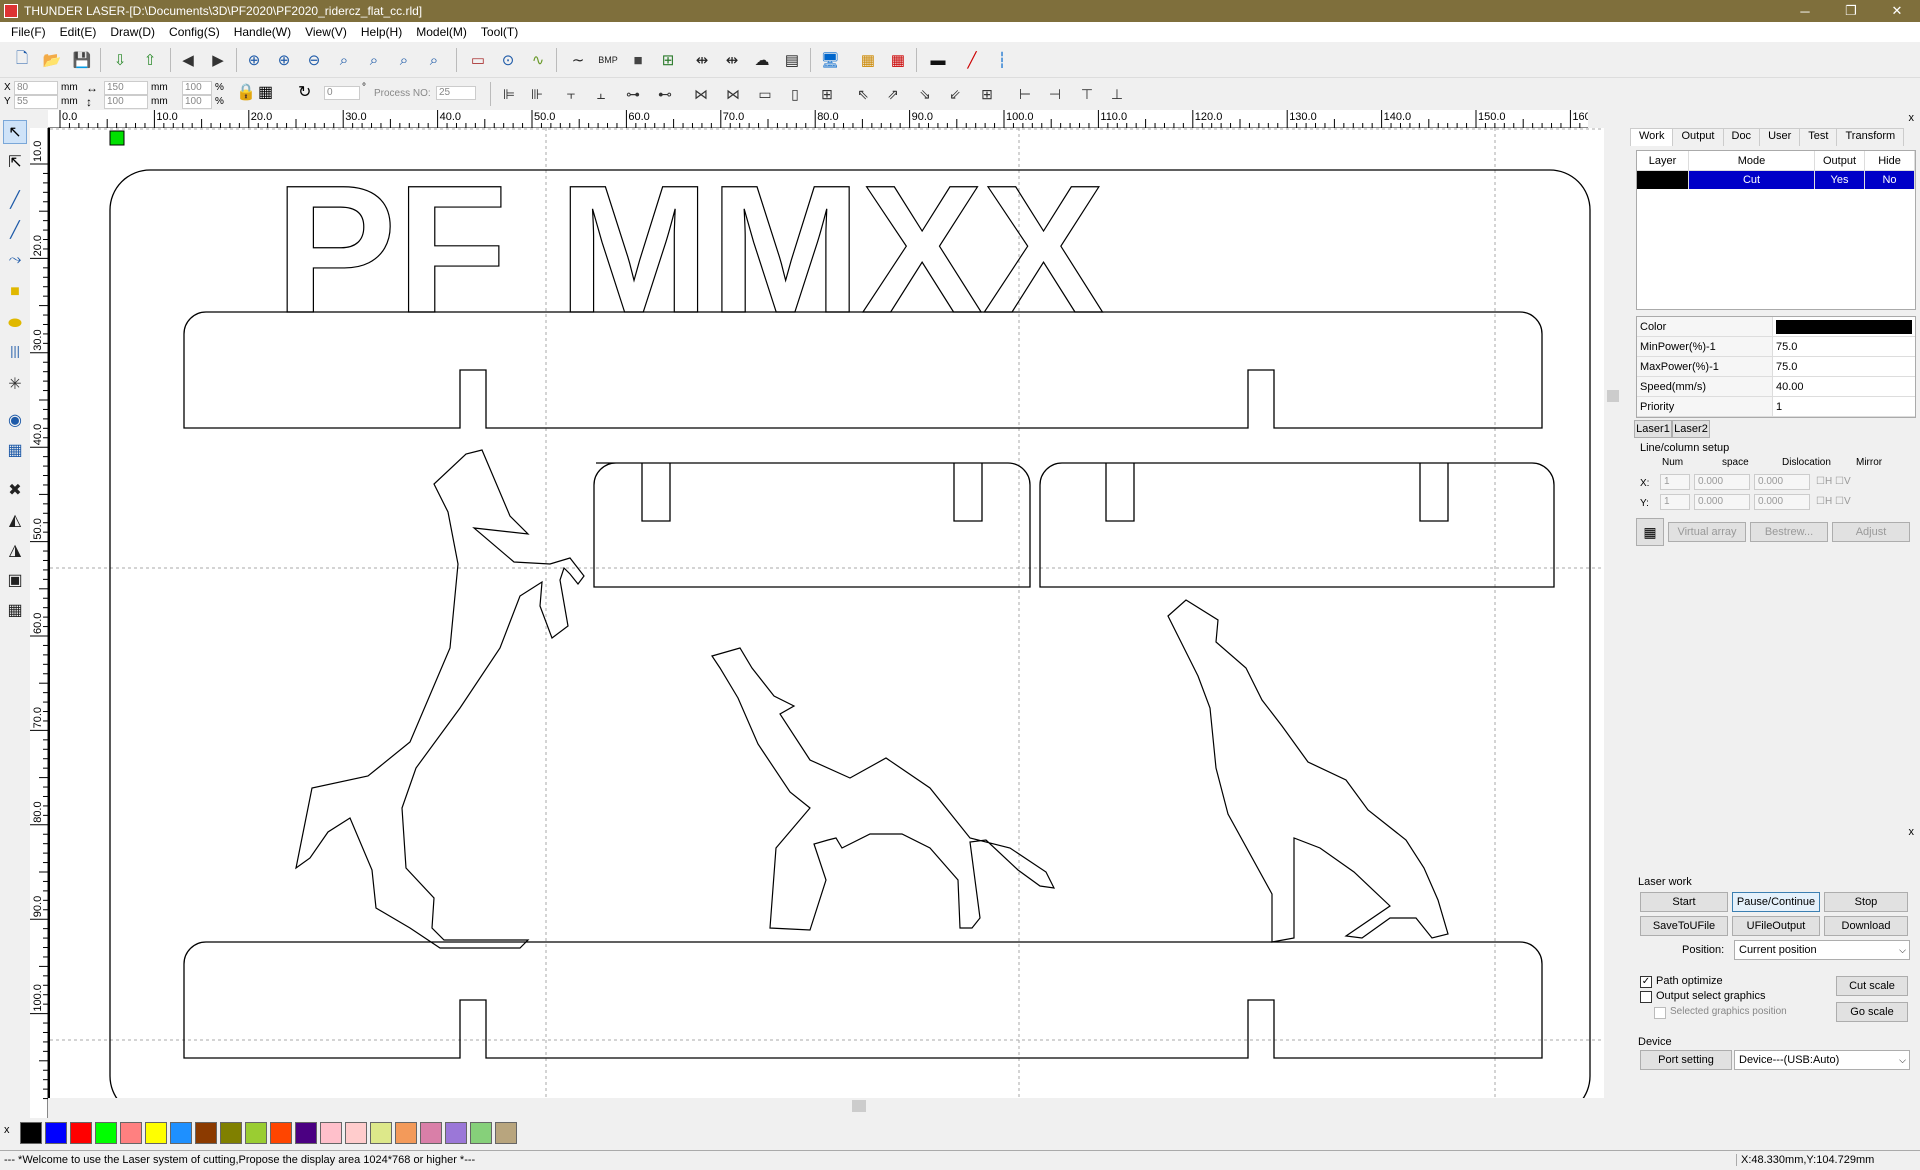 Image resolution: width=1920 pixels, height=1170 pixels. I want to click on tab-work: Work, so click(1652, 137).